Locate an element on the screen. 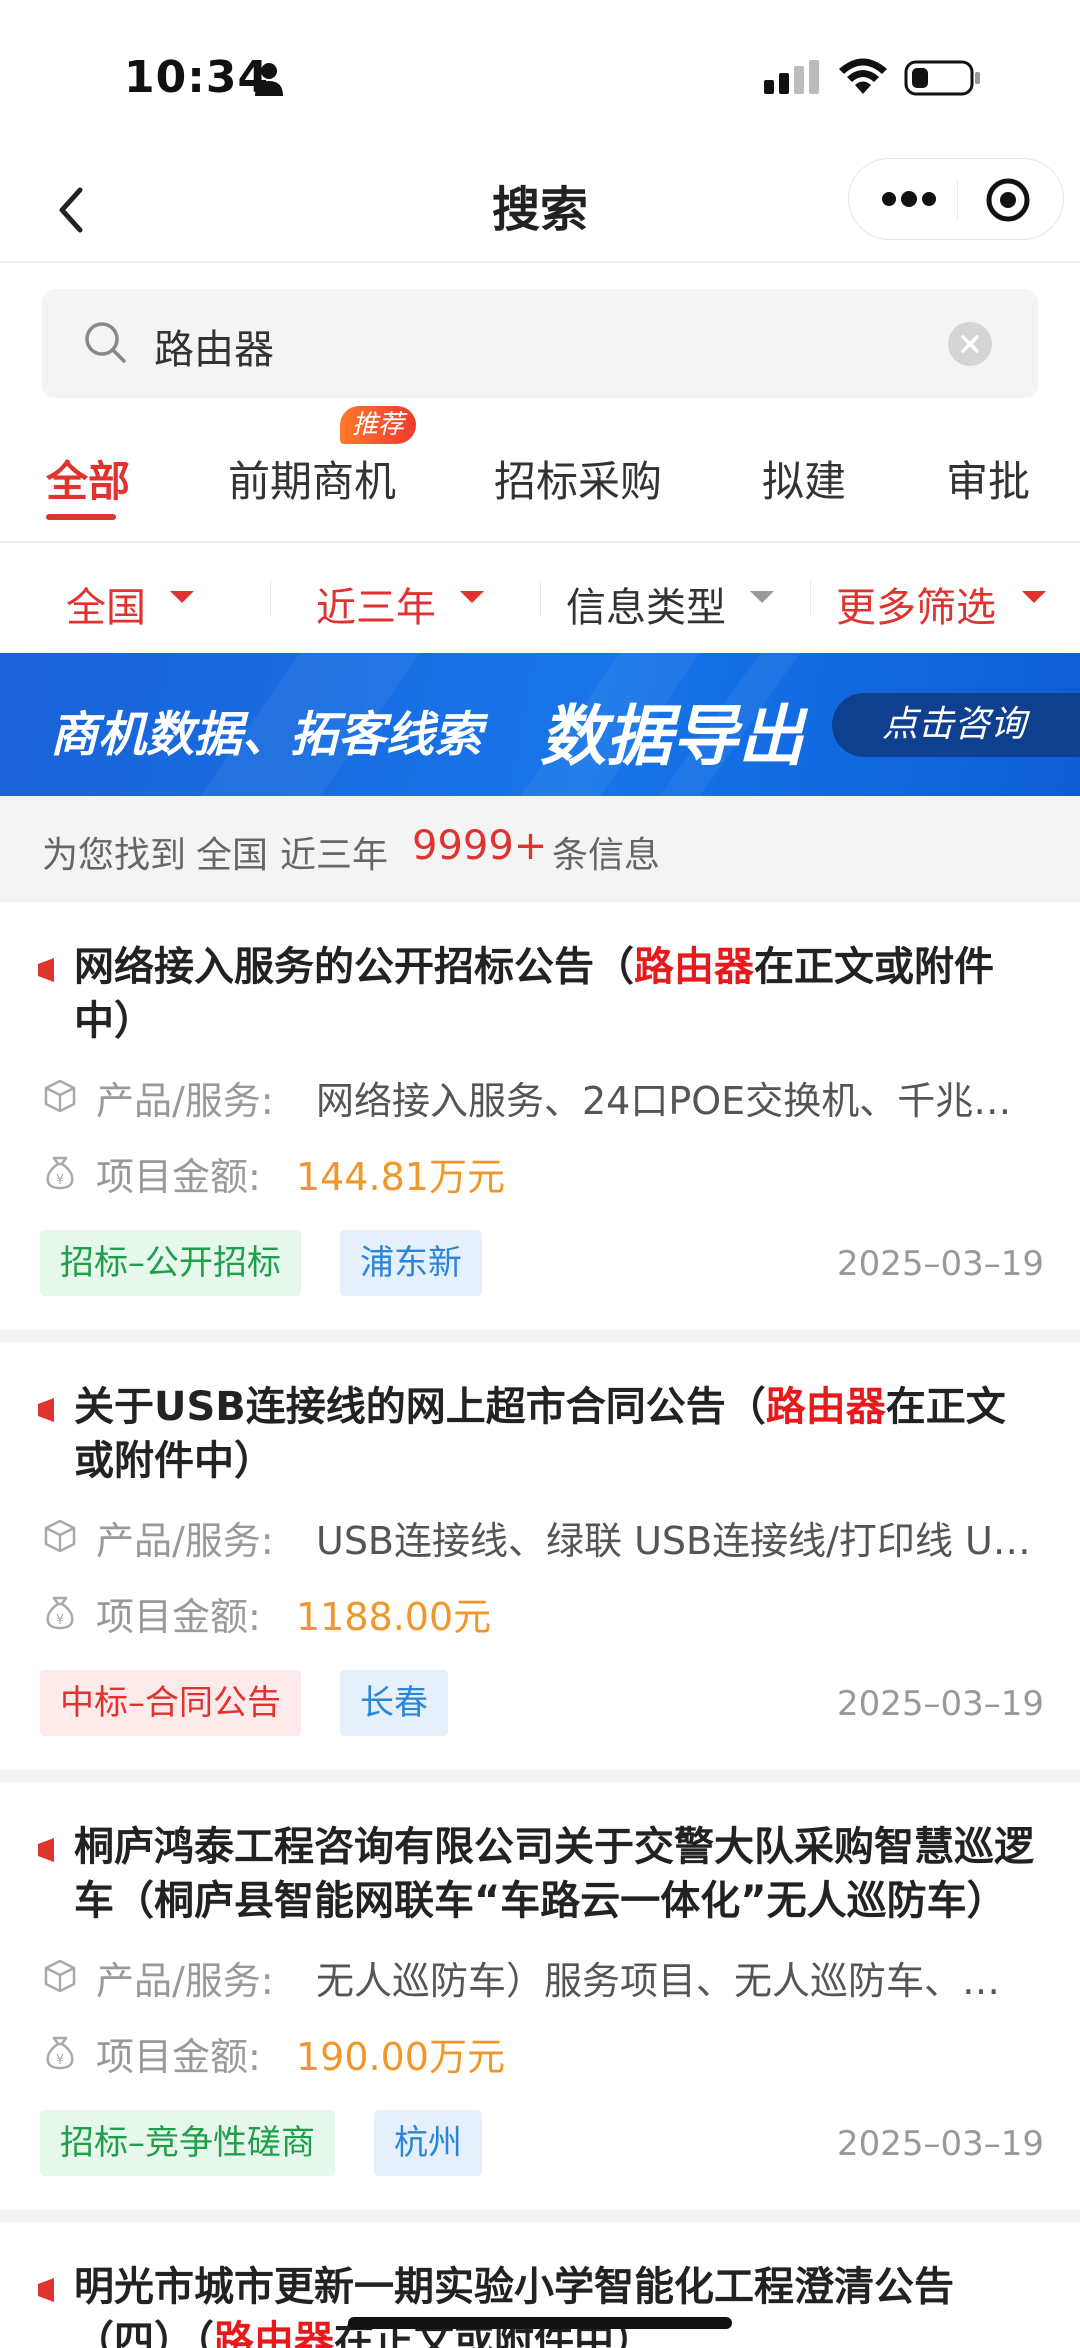  filter-region: 全国 is located at coordinates (106, 604).